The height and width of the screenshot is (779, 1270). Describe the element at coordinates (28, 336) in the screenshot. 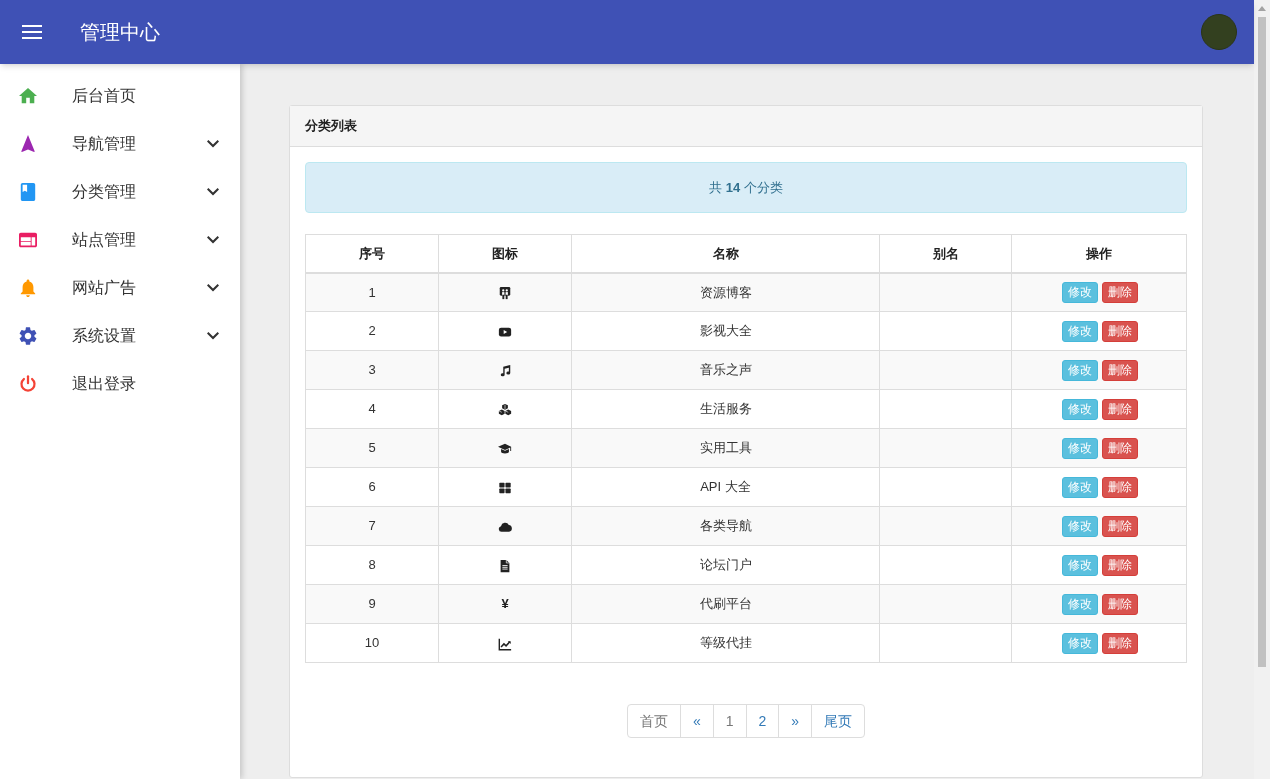

I see `settings-icon` at that location.